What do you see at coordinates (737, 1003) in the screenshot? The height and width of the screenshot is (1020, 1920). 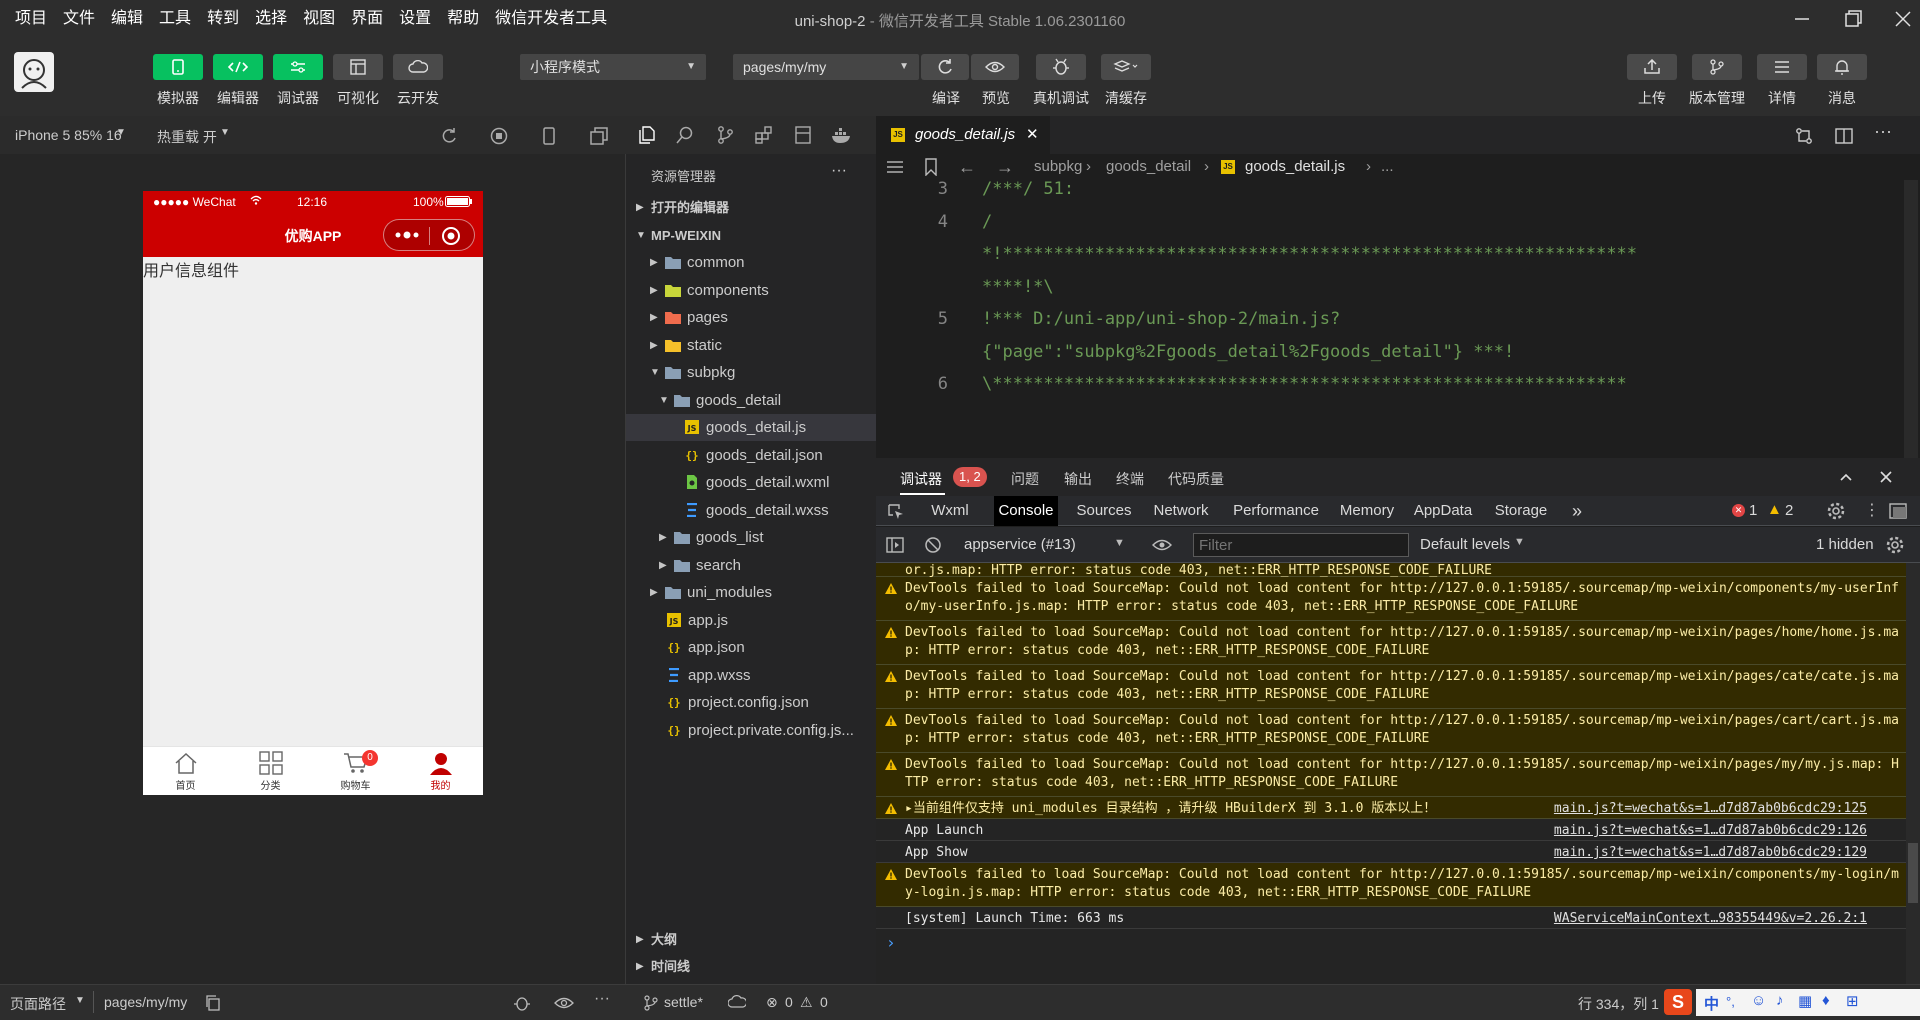 I see `sync-icon` at bounding box center [737, 1003].